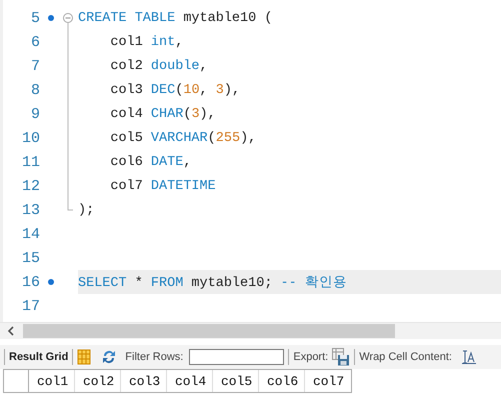 This screenshot has height=417, width=501. Describe the element at coordinates (30, 210) in the screenshot. I see `line-number: 13` at that location.